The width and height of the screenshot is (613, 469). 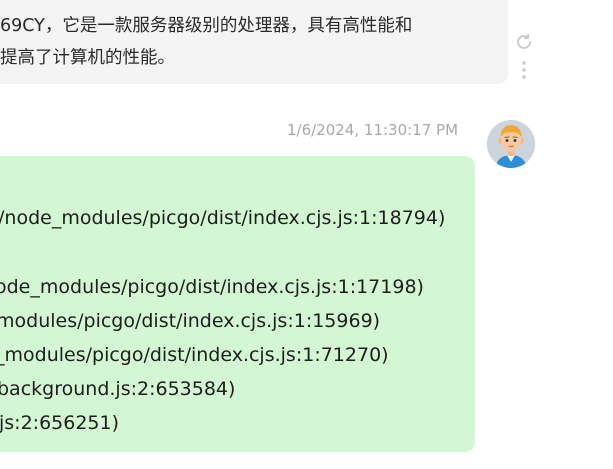 What do you see at coordinates (118, 389) in the screenshot?
I see `user-message-line: background.js:2:653584)` at bounding box center [118, 389].